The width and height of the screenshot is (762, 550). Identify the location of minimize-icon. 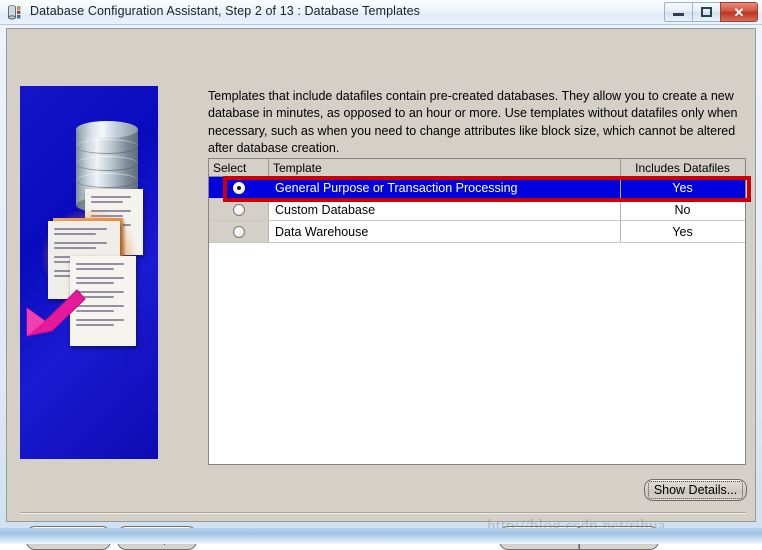
(678, 14).